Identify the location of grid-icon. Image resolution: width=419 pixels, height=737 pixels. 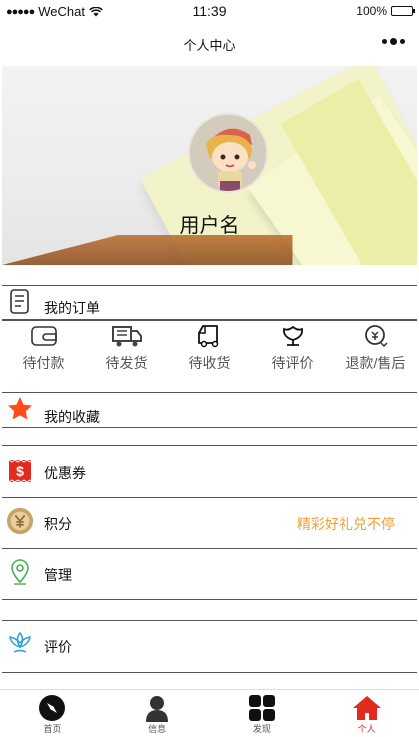
(262, 708).